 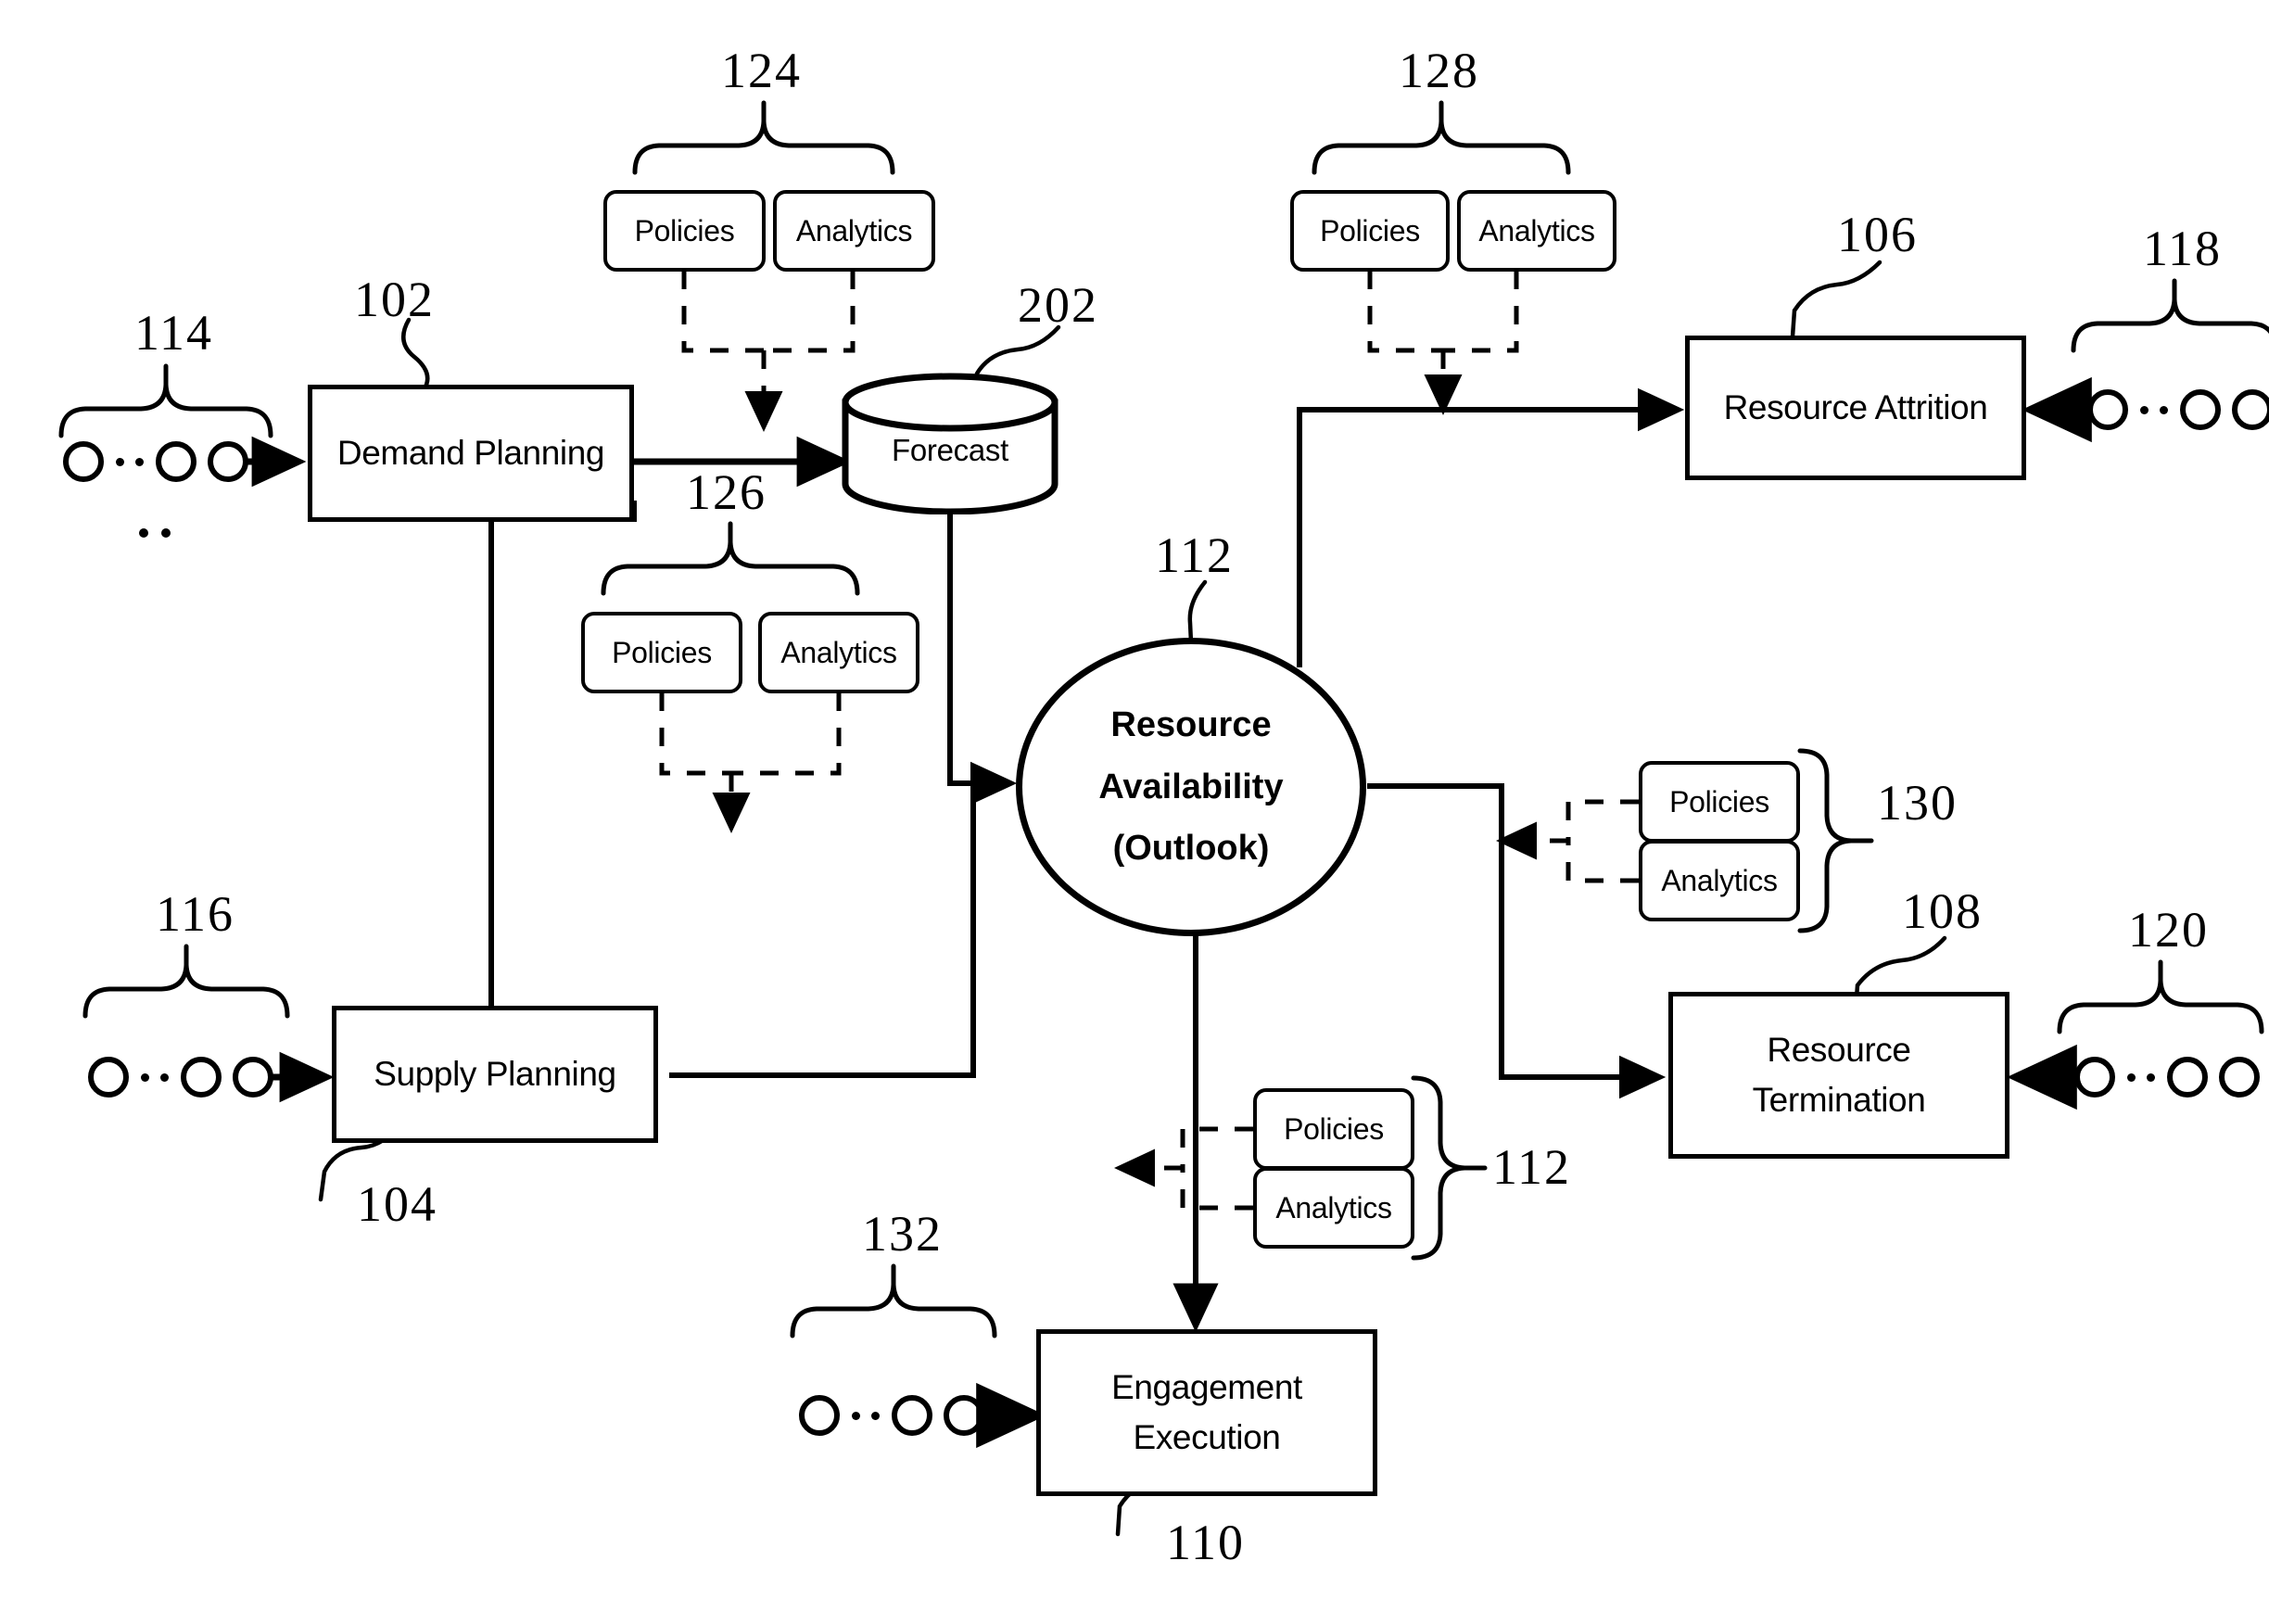 I want to click on demand-planning-box: Demand Planning, so click(x=471, y=453).